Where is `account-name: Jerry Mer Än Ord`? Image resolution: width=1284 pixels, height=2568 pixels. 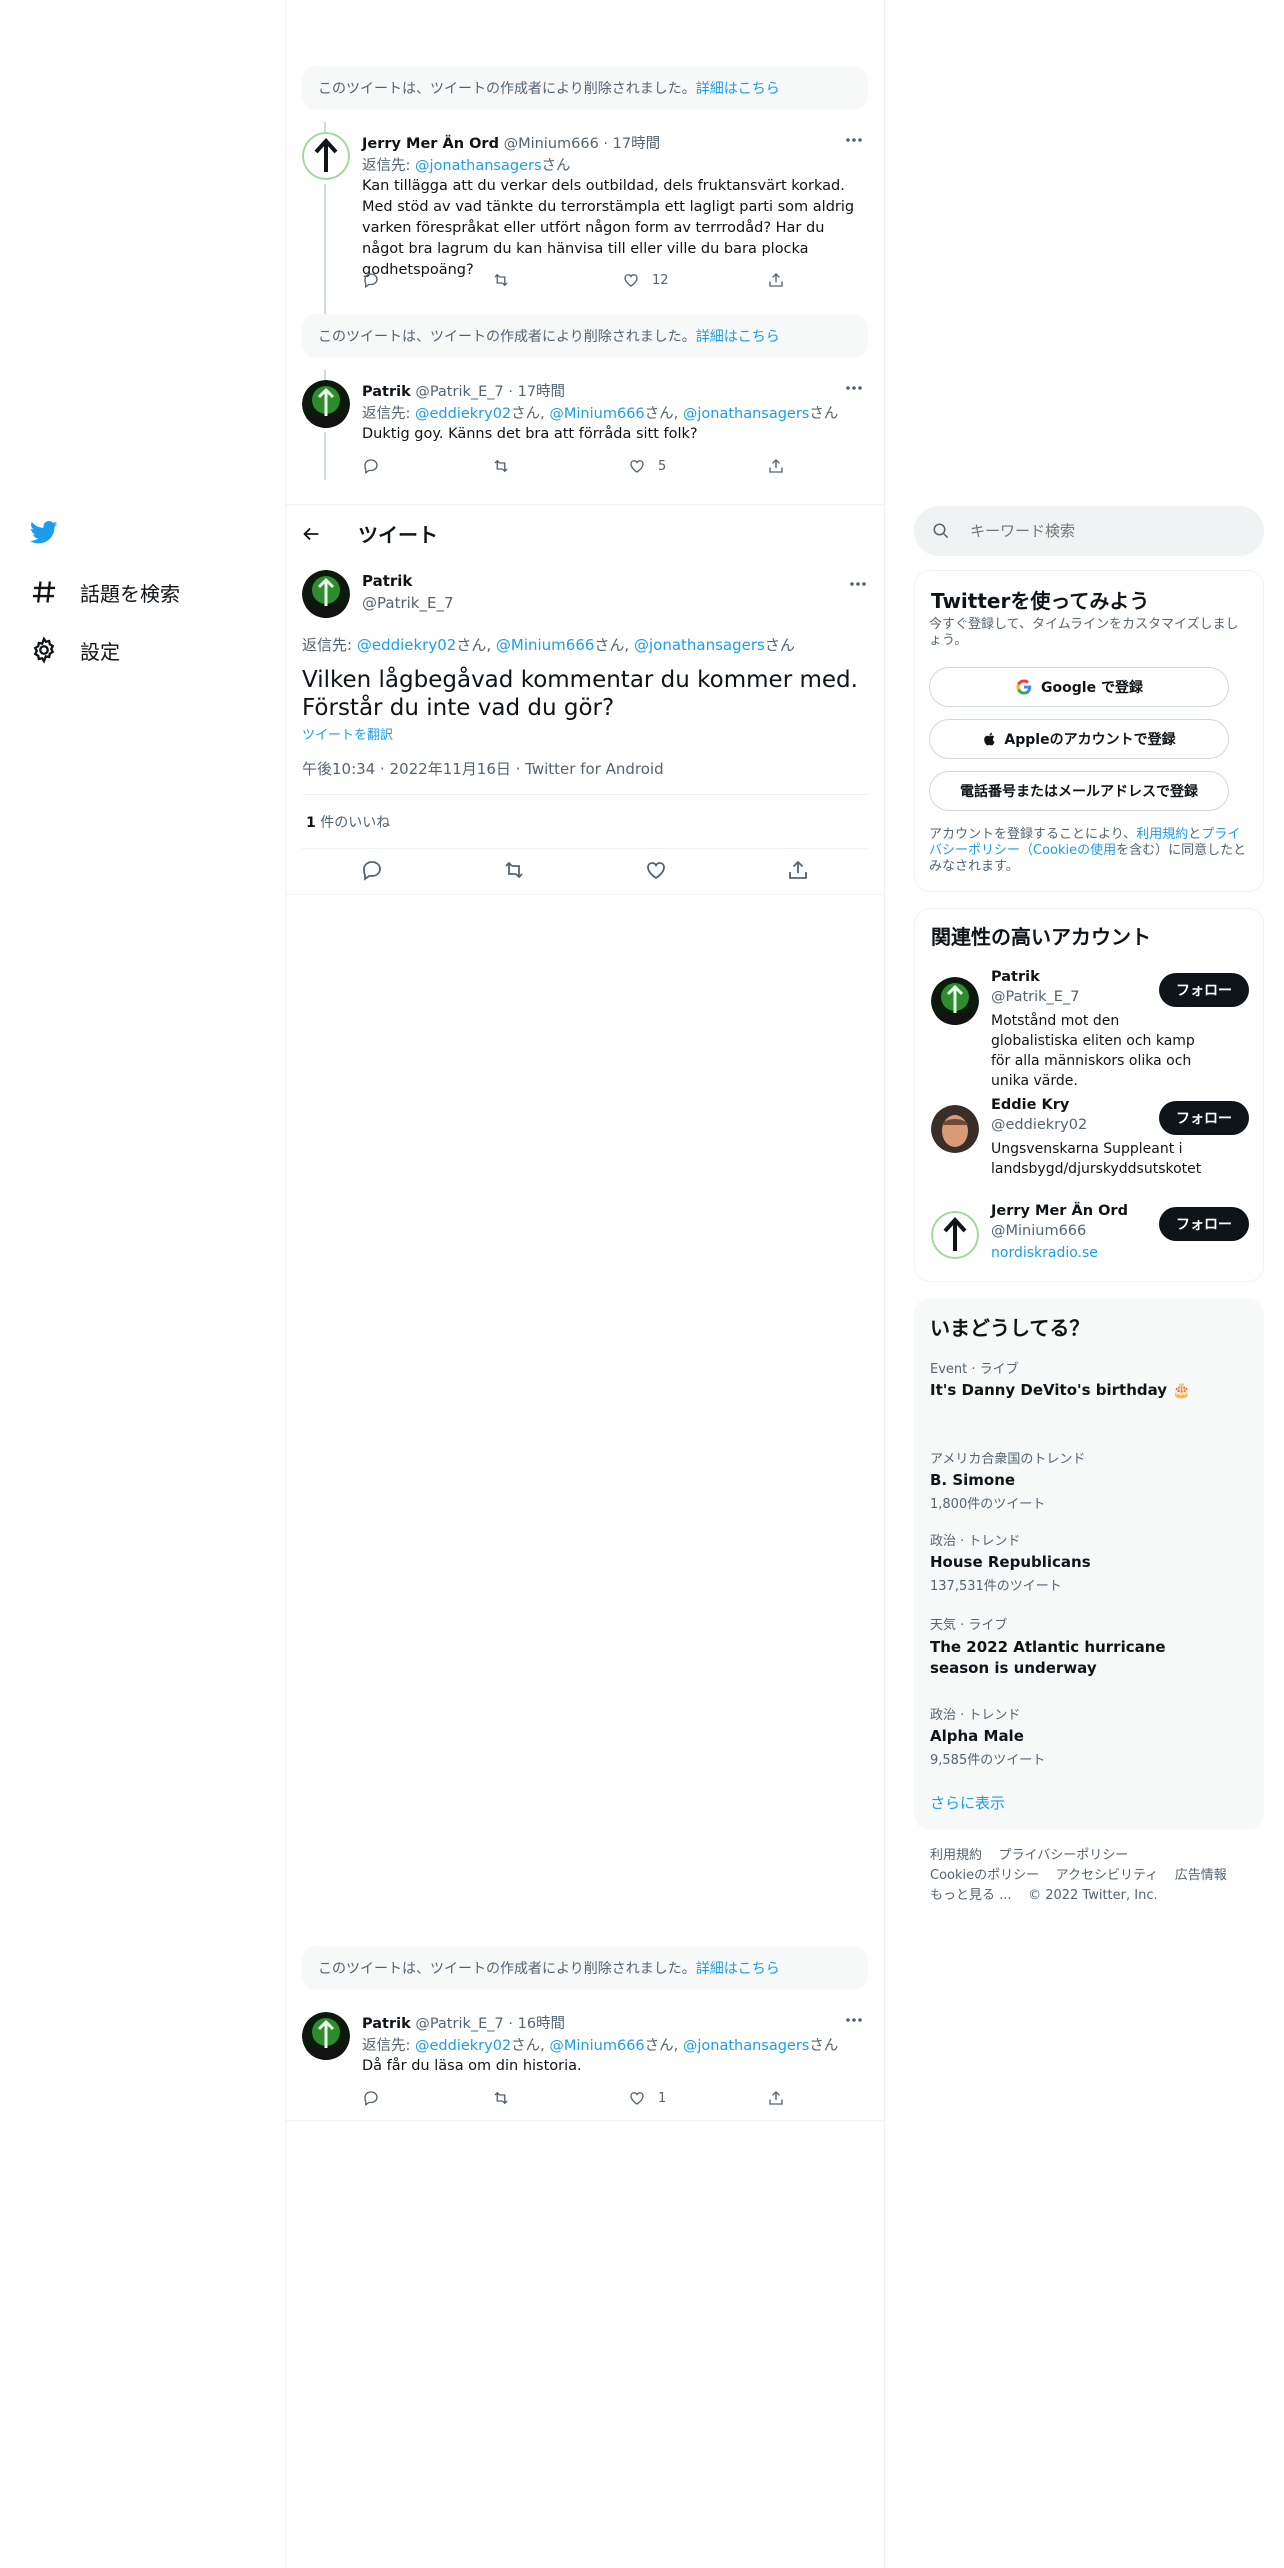 account-name: Jerry Mer Än Ord is located at coordinates (1059, 1211).